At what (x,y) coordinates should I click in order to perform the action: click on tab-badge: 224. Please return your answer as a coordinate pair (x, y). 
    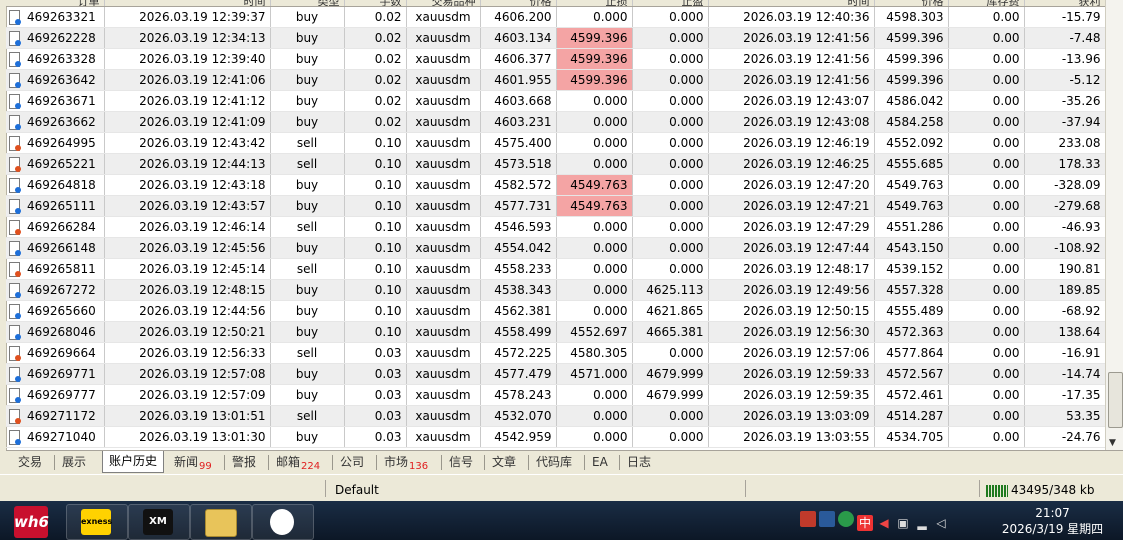
    Looking at the image, I should click on (311, 466).